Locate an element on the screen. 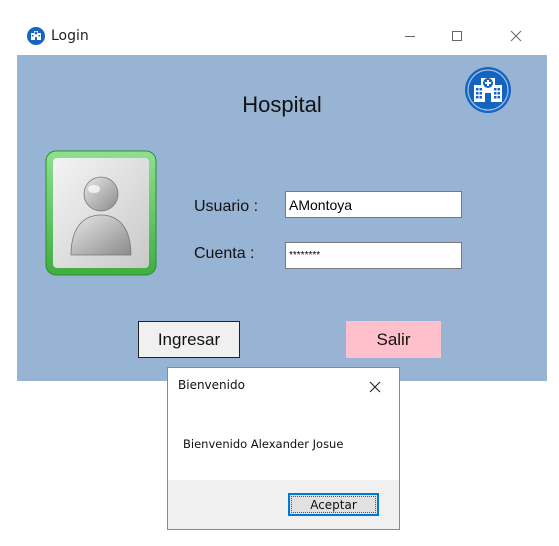  exit-button: Salir is located at coordinates (393, 339).